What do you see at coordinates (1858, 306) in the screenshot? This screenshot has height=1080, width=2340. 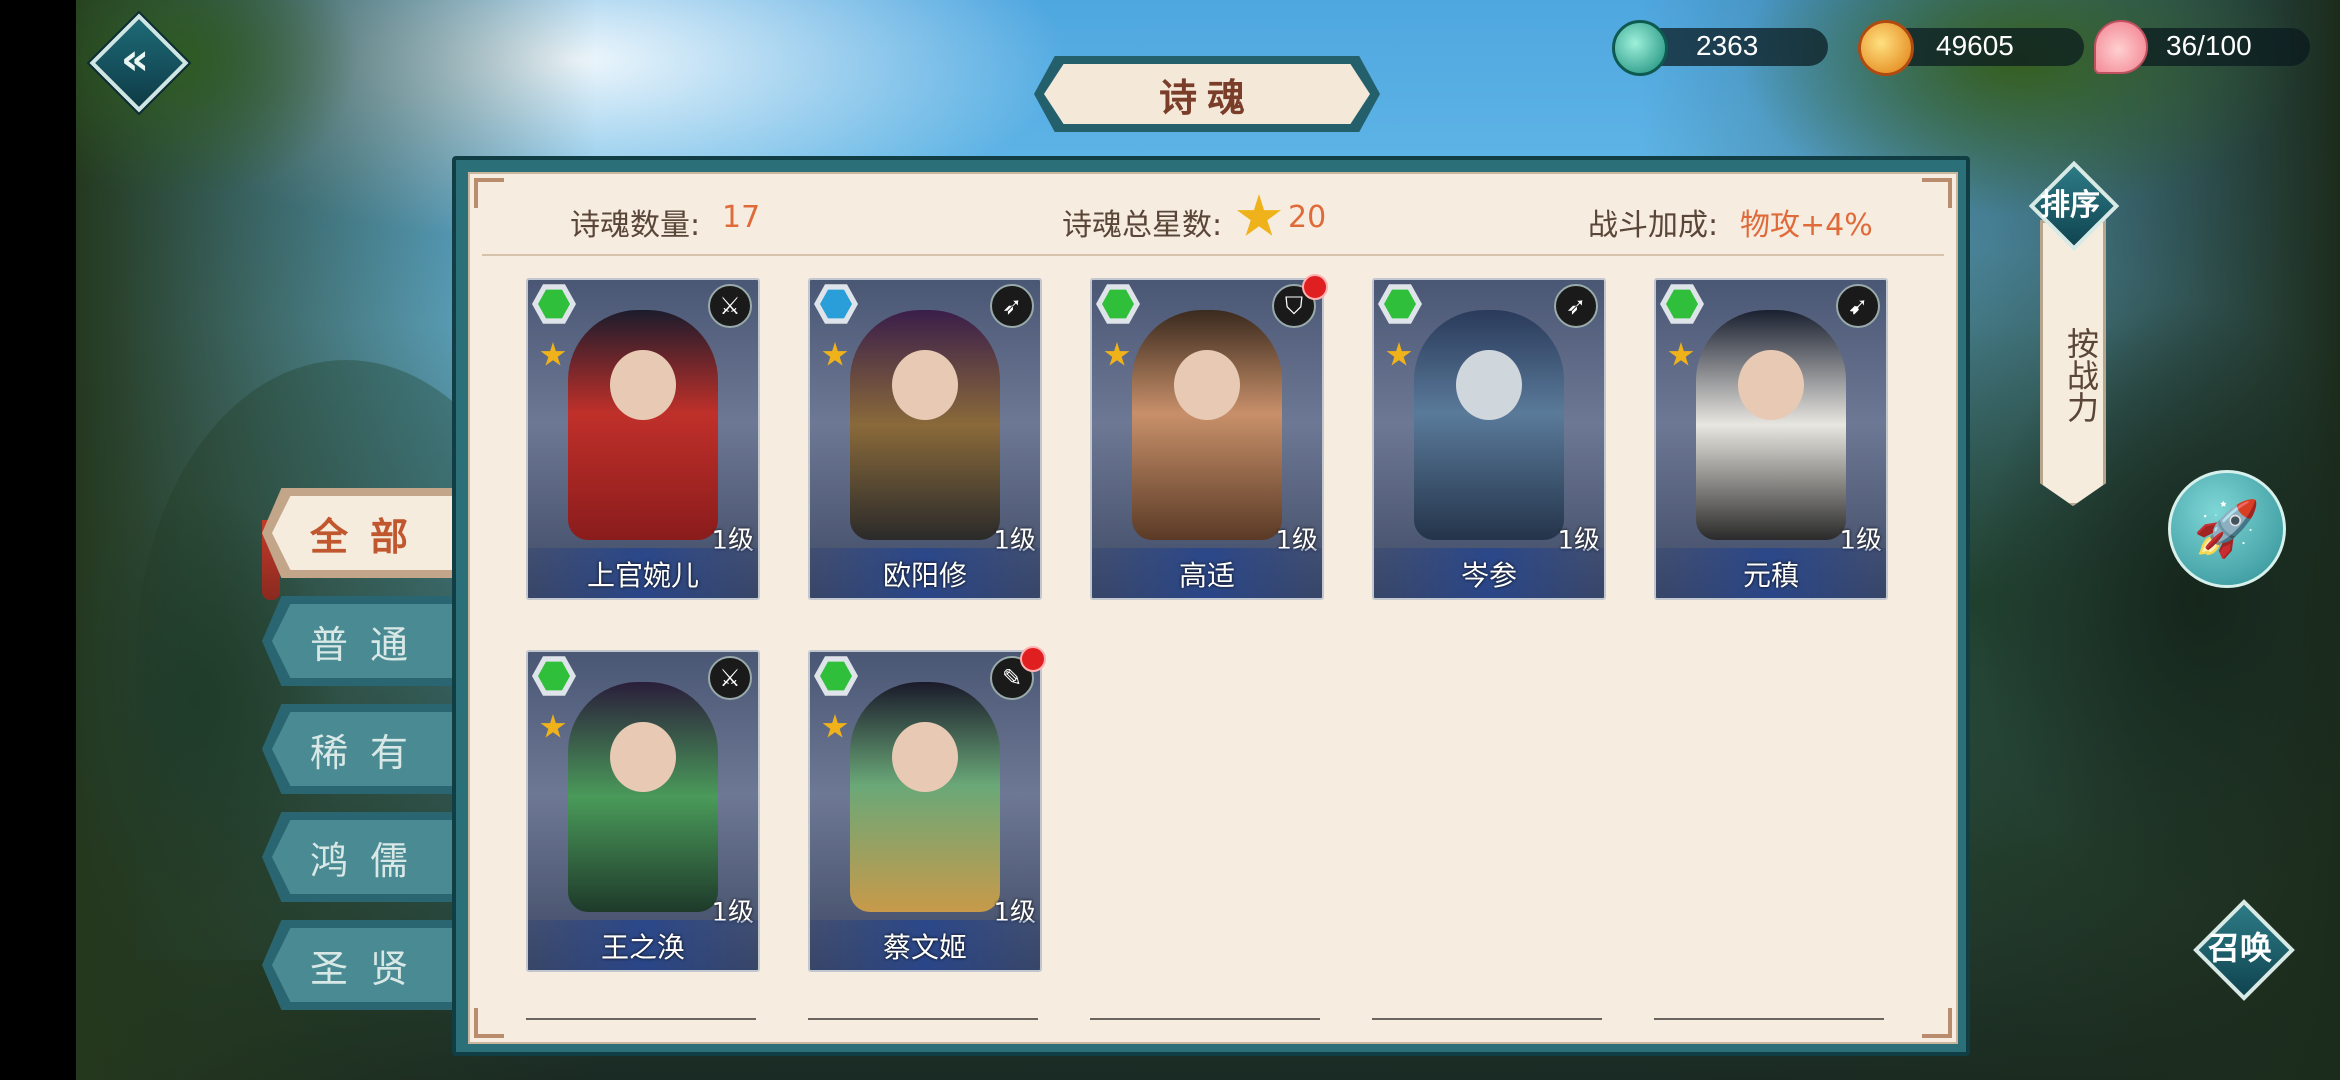 I see `bow-icon: ➹` at bounding box center [1858, 306].